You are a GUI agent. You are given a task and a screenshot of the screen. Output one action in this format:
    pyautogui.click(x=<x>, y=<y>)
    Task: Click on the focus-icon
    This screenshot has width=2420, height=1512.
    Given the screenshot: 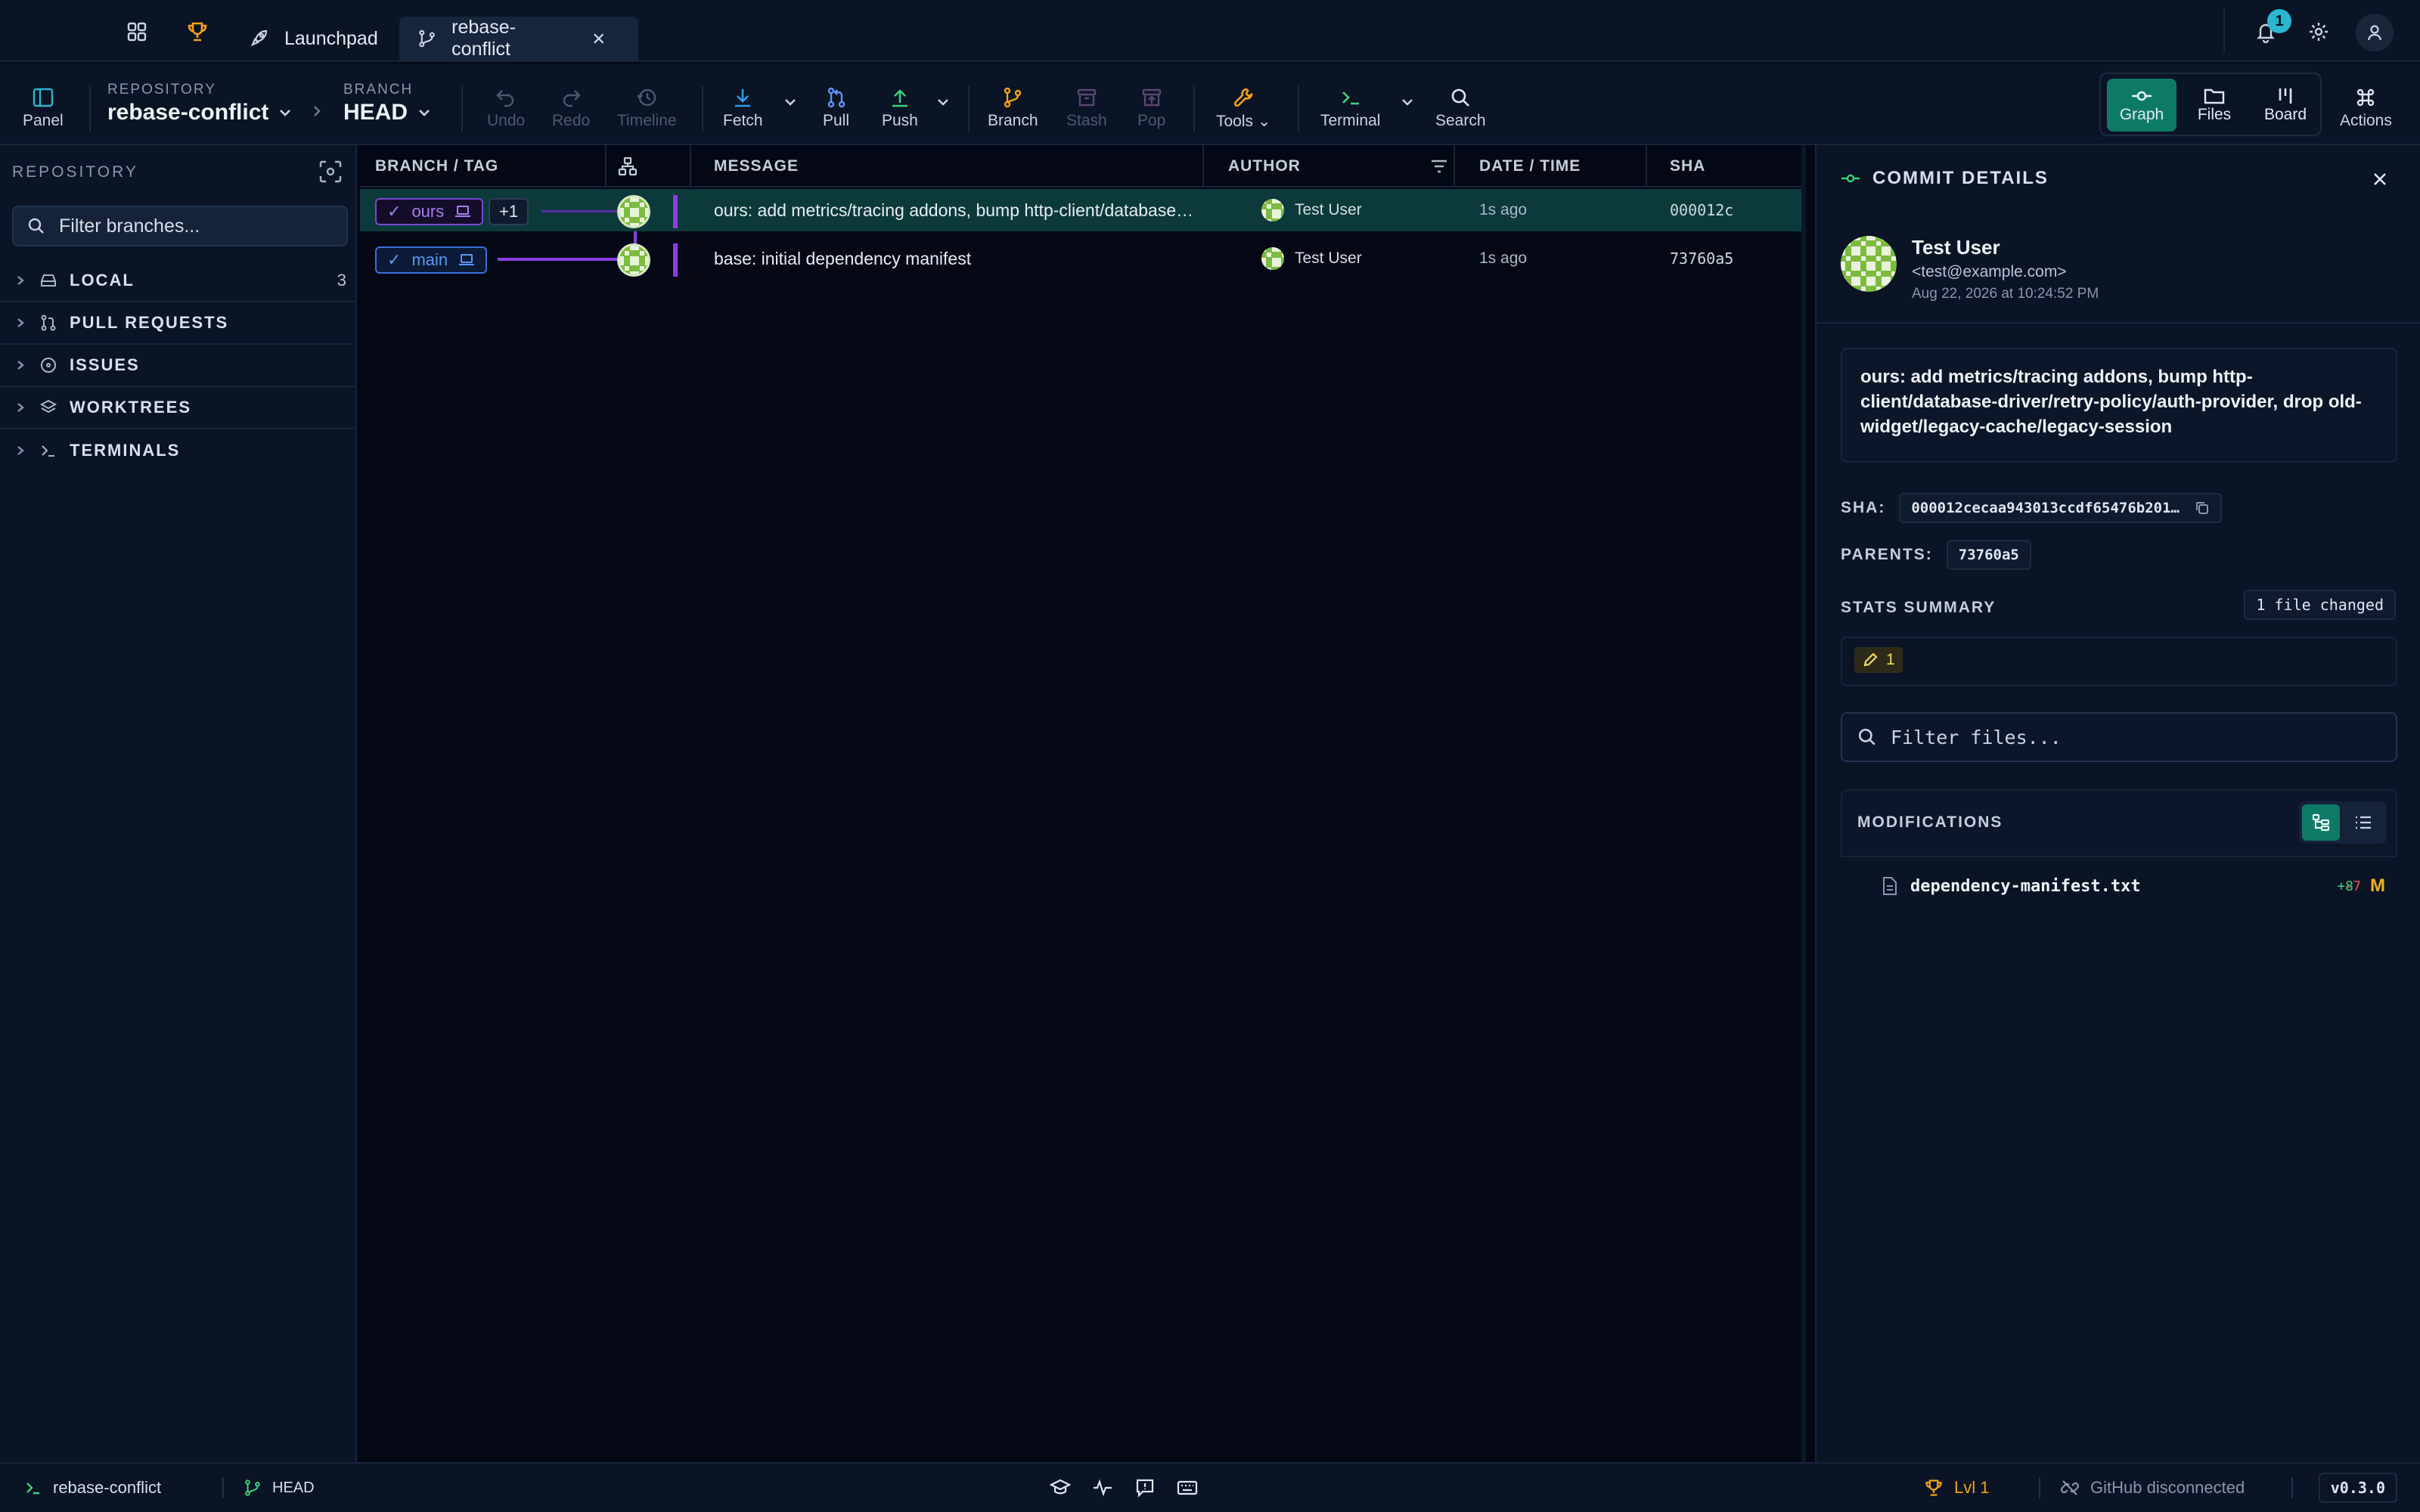 What is the action you would take?
    pyautogui.click(x=330, y=171)
    